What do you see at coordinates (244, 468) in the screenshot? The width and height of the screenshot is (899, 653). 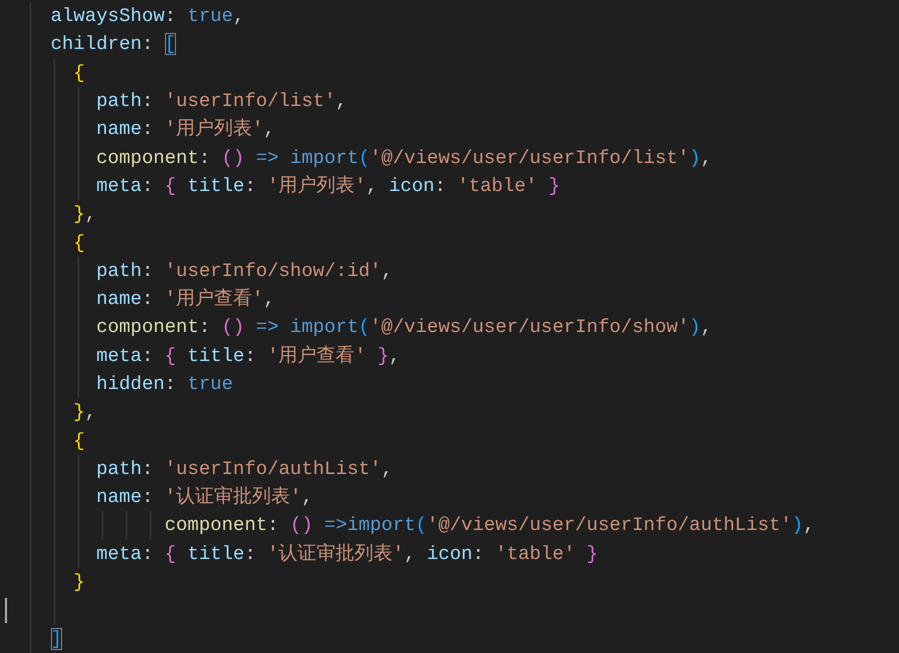 I see `code-line: path: 'userInfo/authList',` at bounding box center [244, 468].